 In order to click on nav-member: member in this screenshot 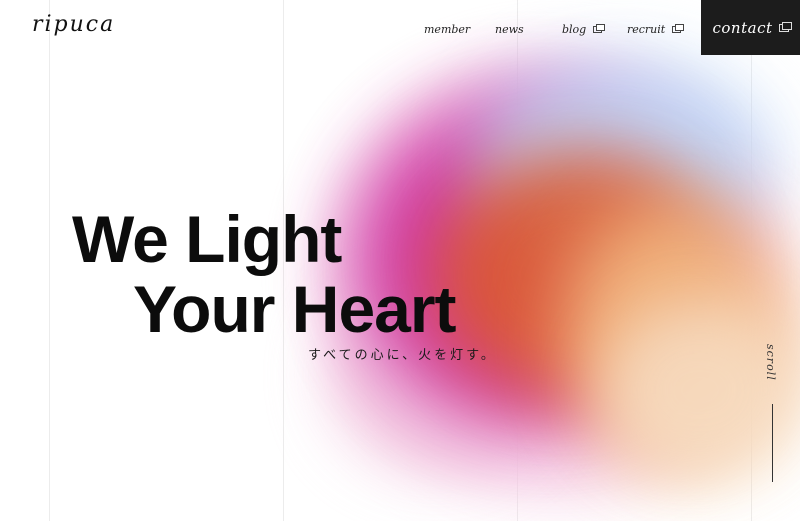, I will do `click(447, 29)`.